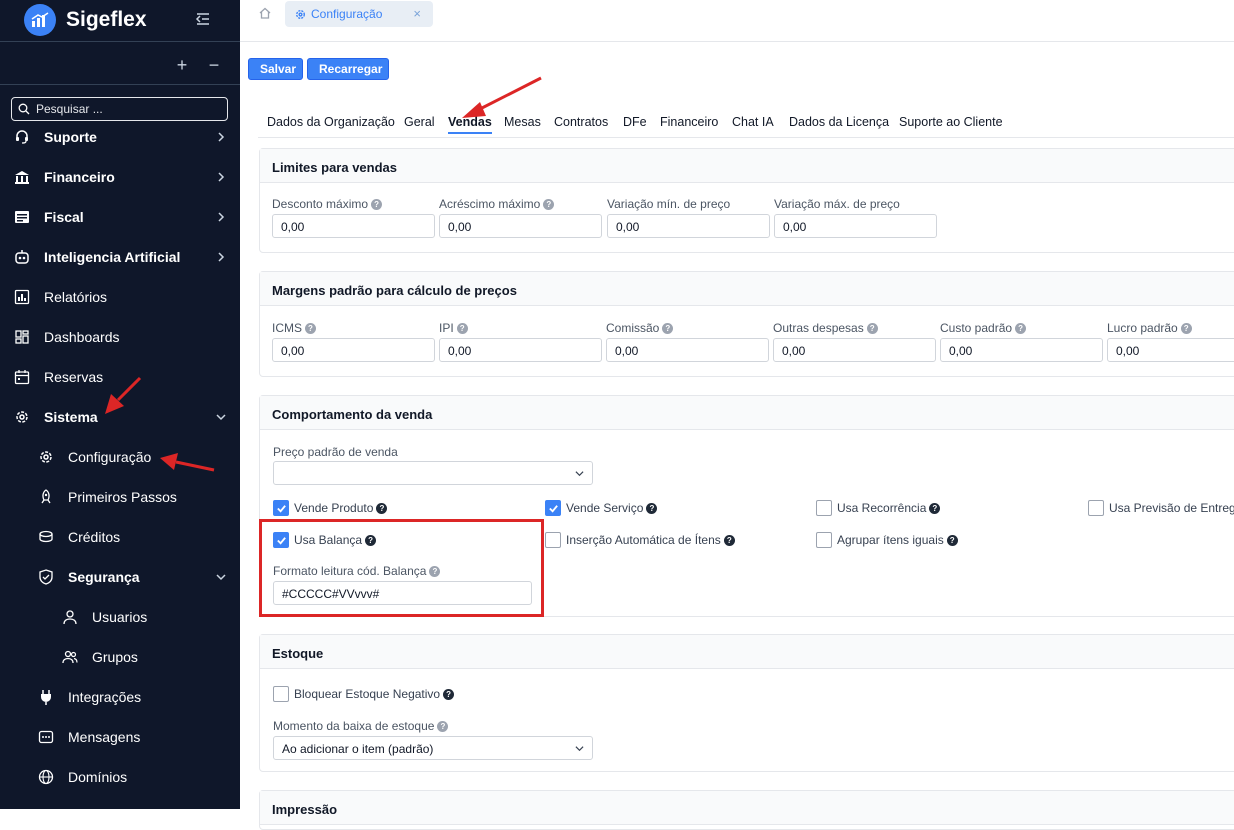  What do you see at coordinates (753, 122) in the screenshot?
I see `tab-chat-ia: Chat IA` at bounding box center [753, 122].